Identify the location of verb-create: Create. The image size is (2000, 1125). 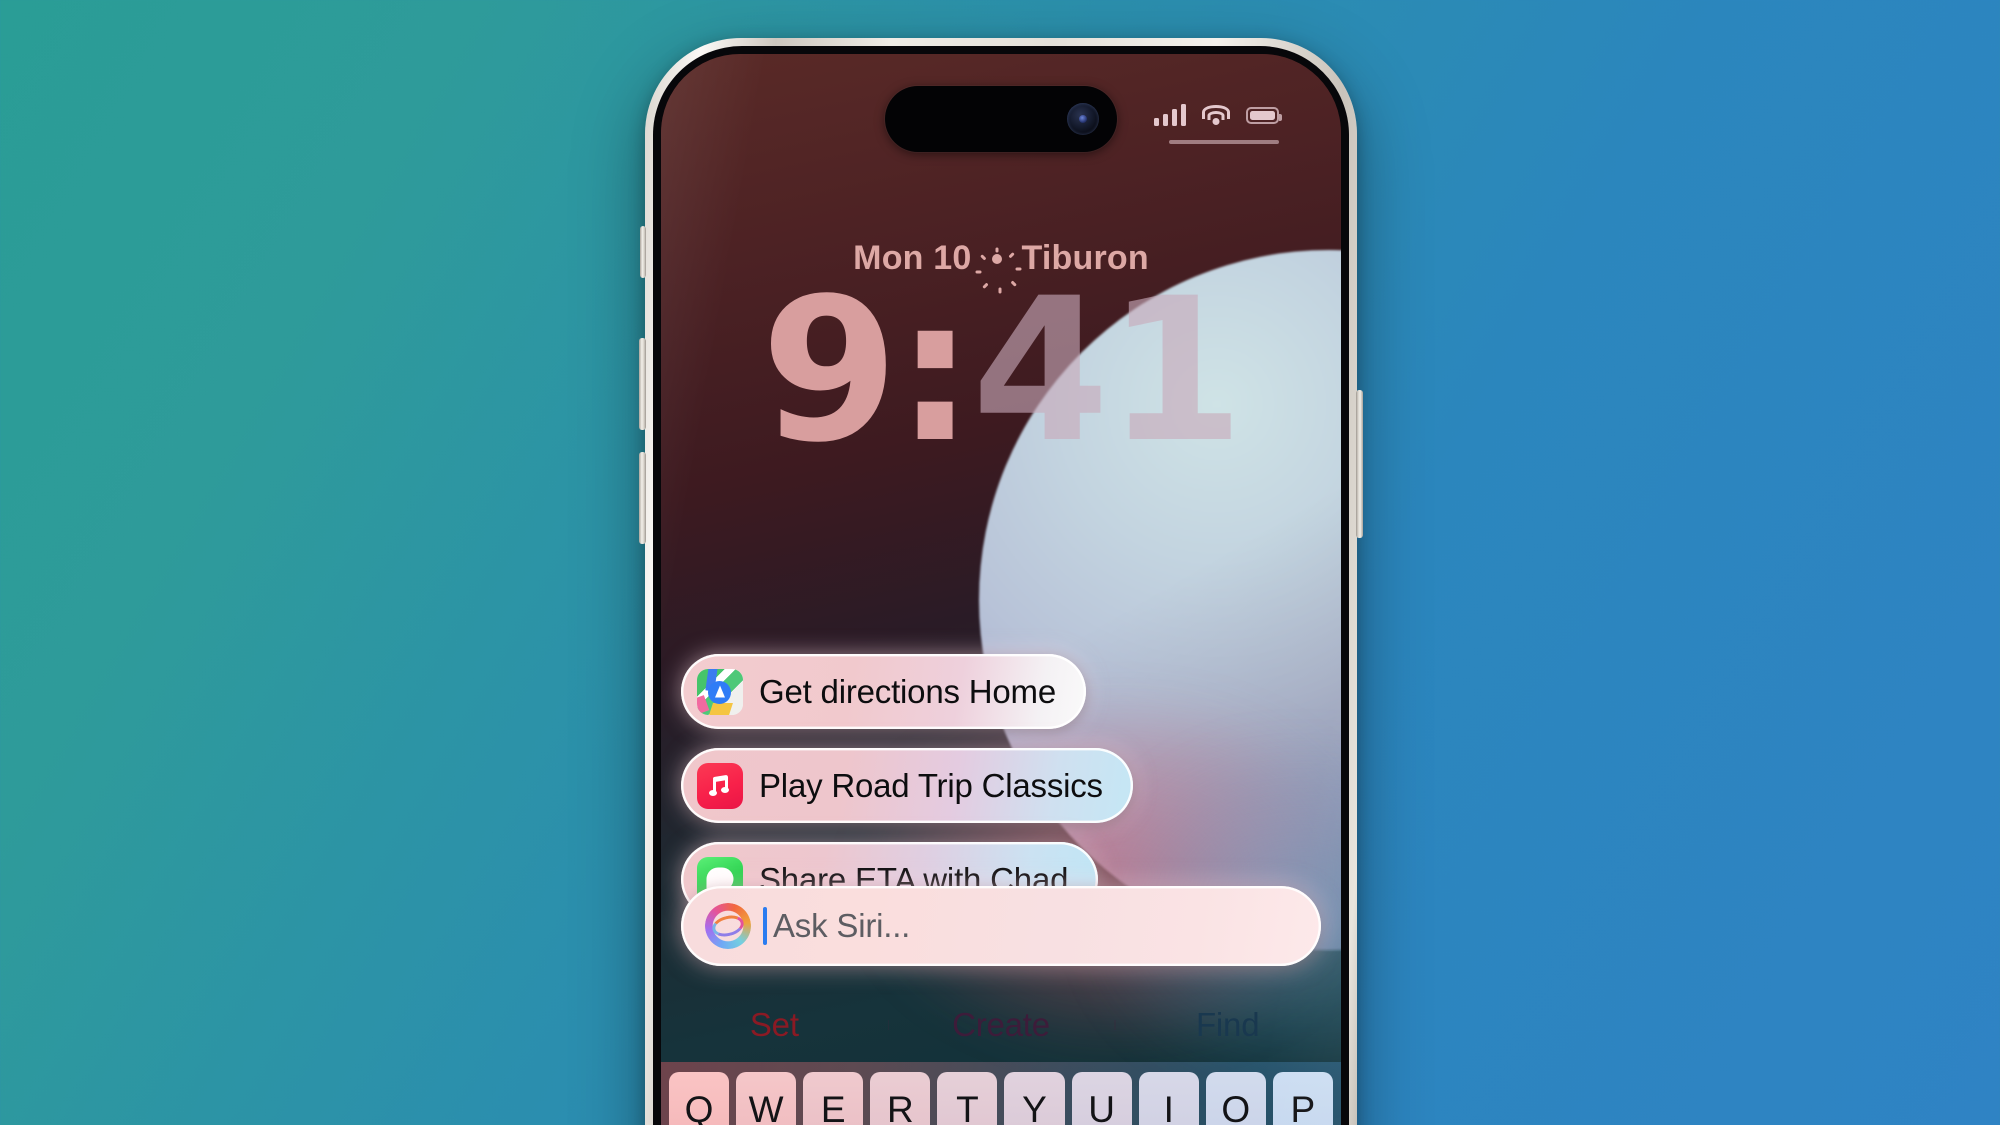
(1001, 1025).